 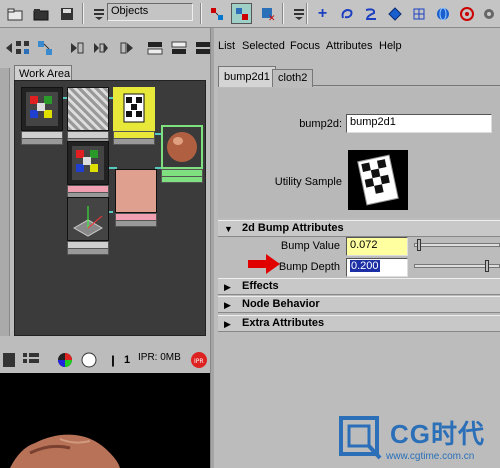 I want to click on gear-icon, so click(x=488, y=13).